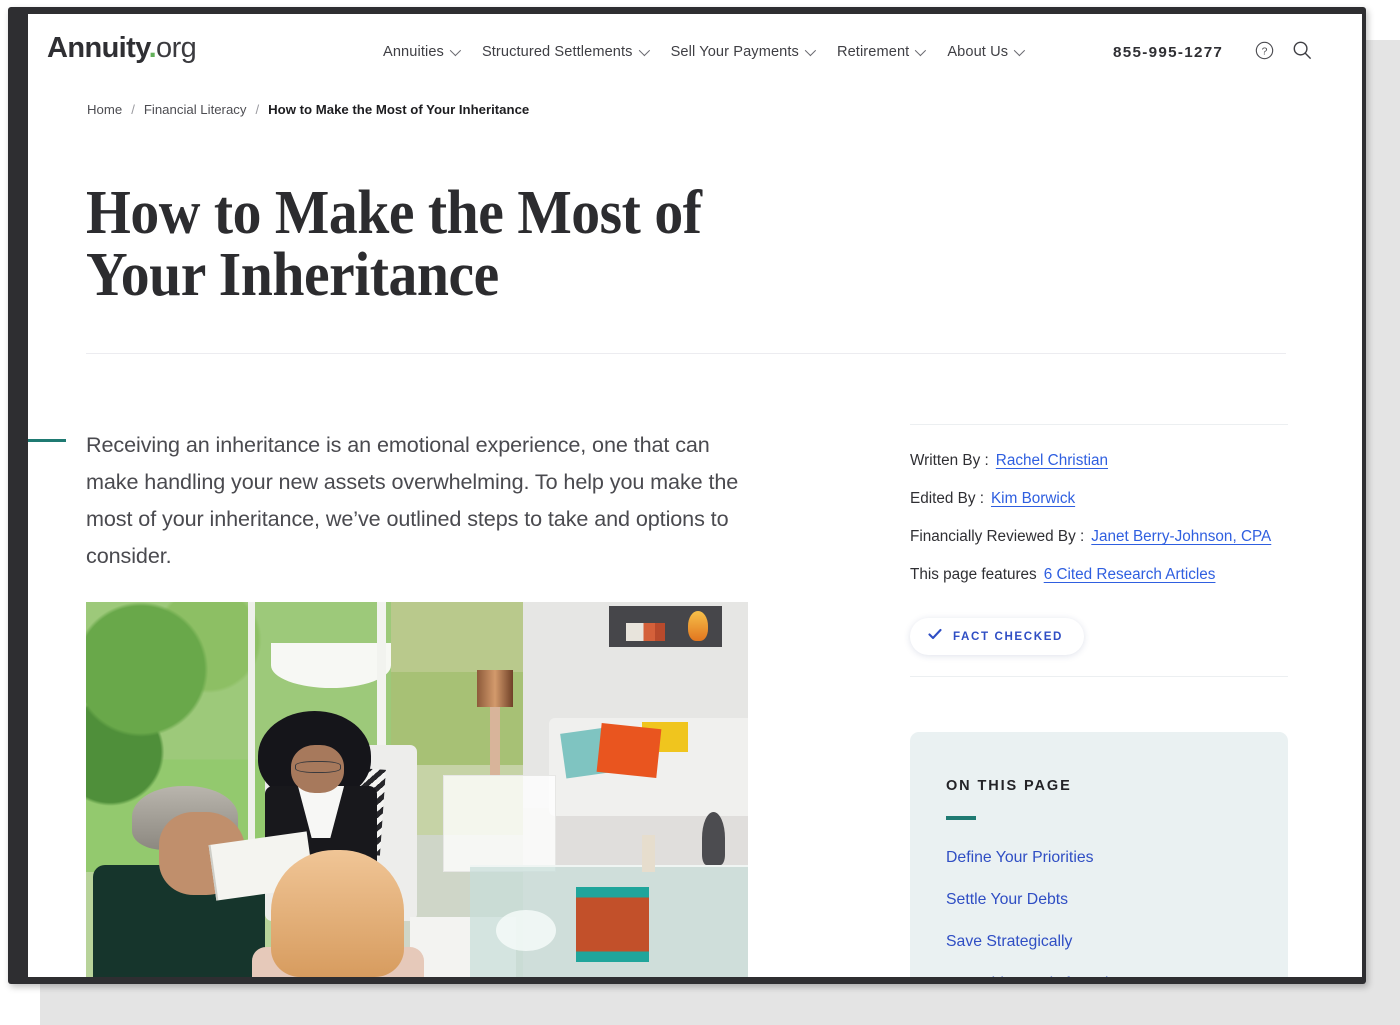  I want to click on backdrop-gray-bottom, so click(720, 1004).